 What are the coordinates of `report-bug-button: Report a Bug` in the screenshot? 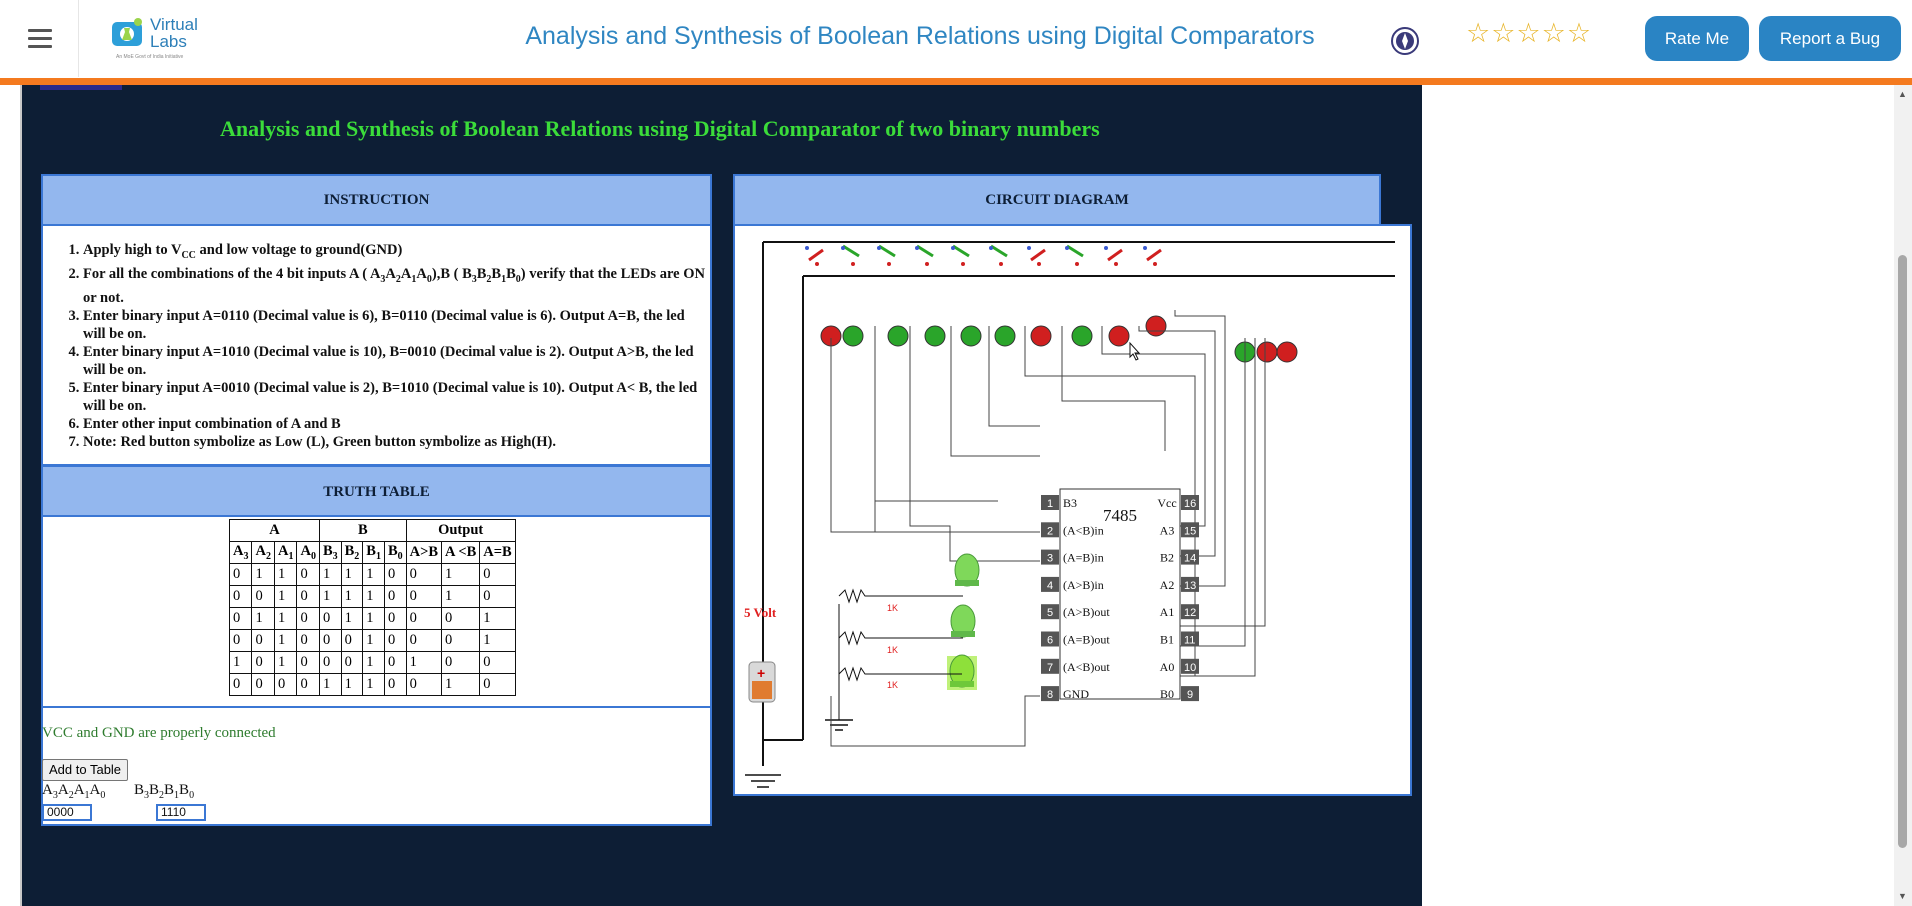 It's located at (1830, 38).